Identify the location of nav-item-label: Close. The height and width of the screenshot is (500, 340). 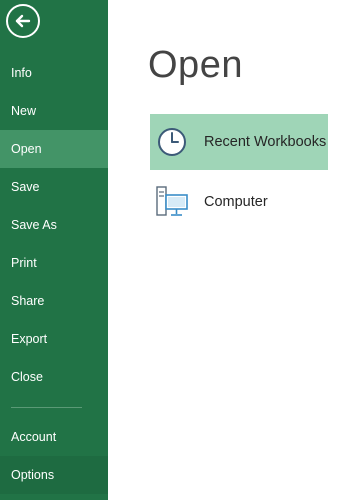
(27, 377).